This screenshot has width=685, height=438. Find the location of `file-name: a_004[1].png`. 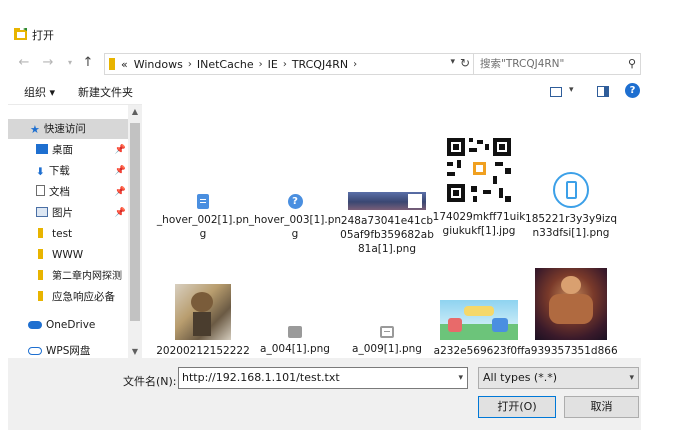

file-name: a_004[1].png is located at coordinates (295, 349).